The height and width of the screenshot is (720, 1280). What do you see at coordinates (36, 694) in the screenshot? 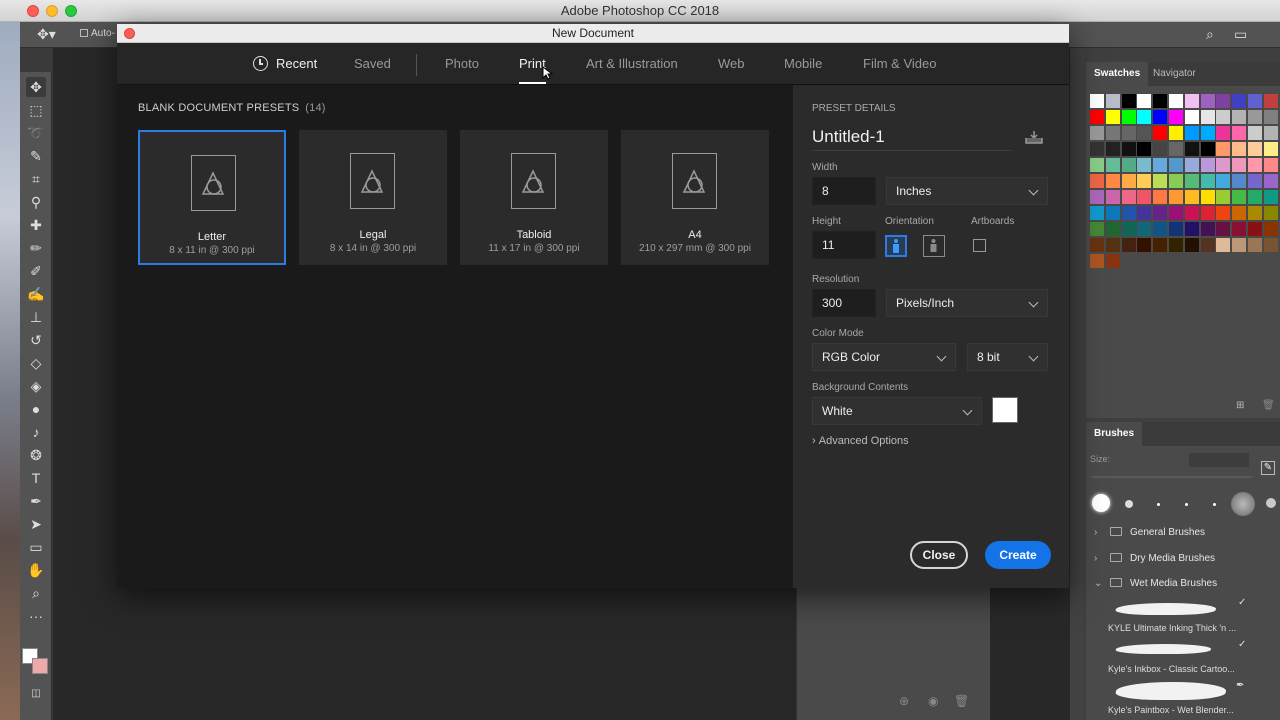
I see `quick-mask-icon: ◫` at bounding box center [36, 694].